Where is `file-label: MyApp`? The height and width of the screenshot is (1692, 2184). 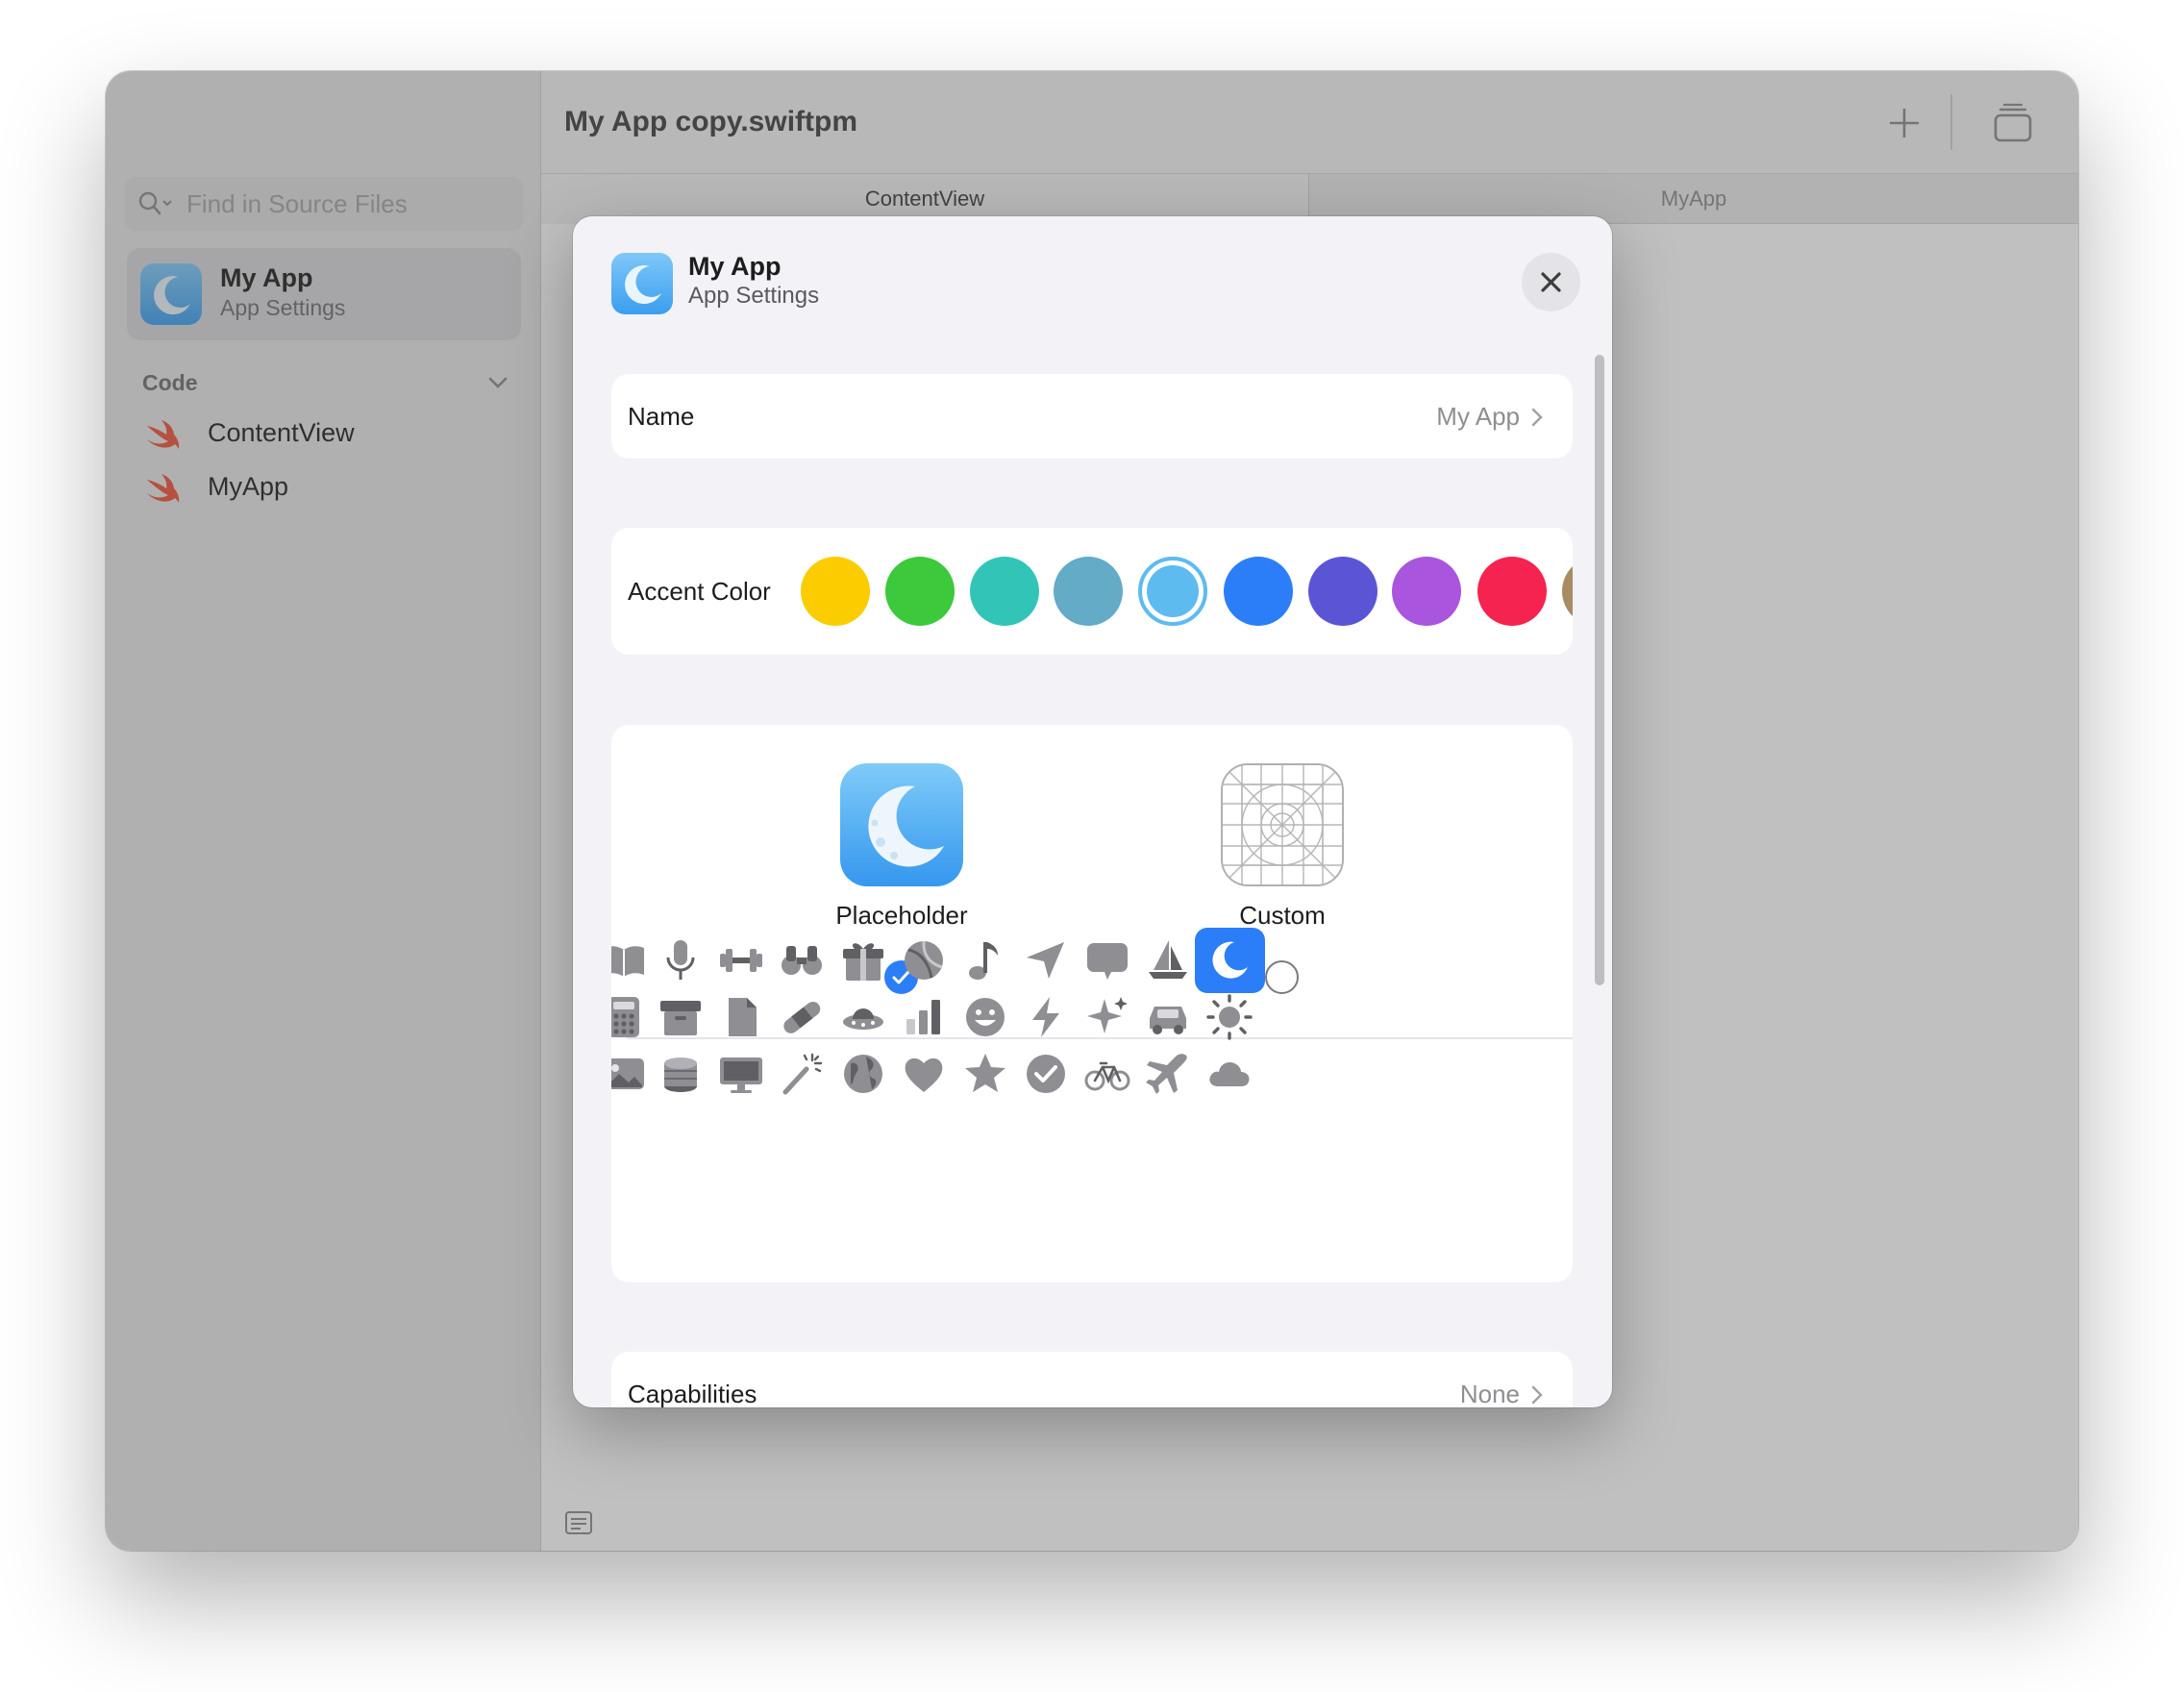 file-label: MyApp is located at coordinates (249, 486).